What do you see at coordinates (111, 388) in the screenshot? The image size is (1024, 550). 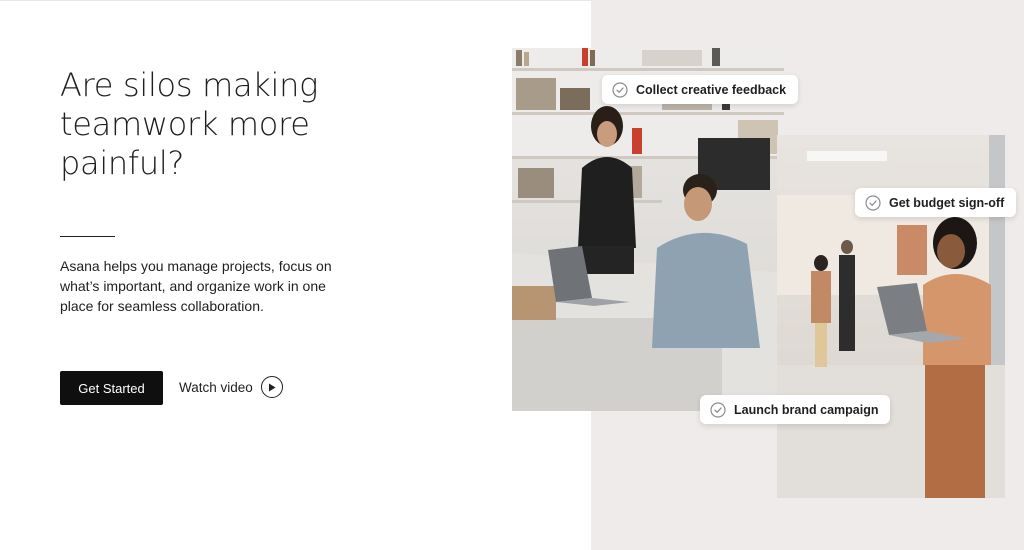 I see `get-started-button: Get Started` at bounding box center [111, 388].